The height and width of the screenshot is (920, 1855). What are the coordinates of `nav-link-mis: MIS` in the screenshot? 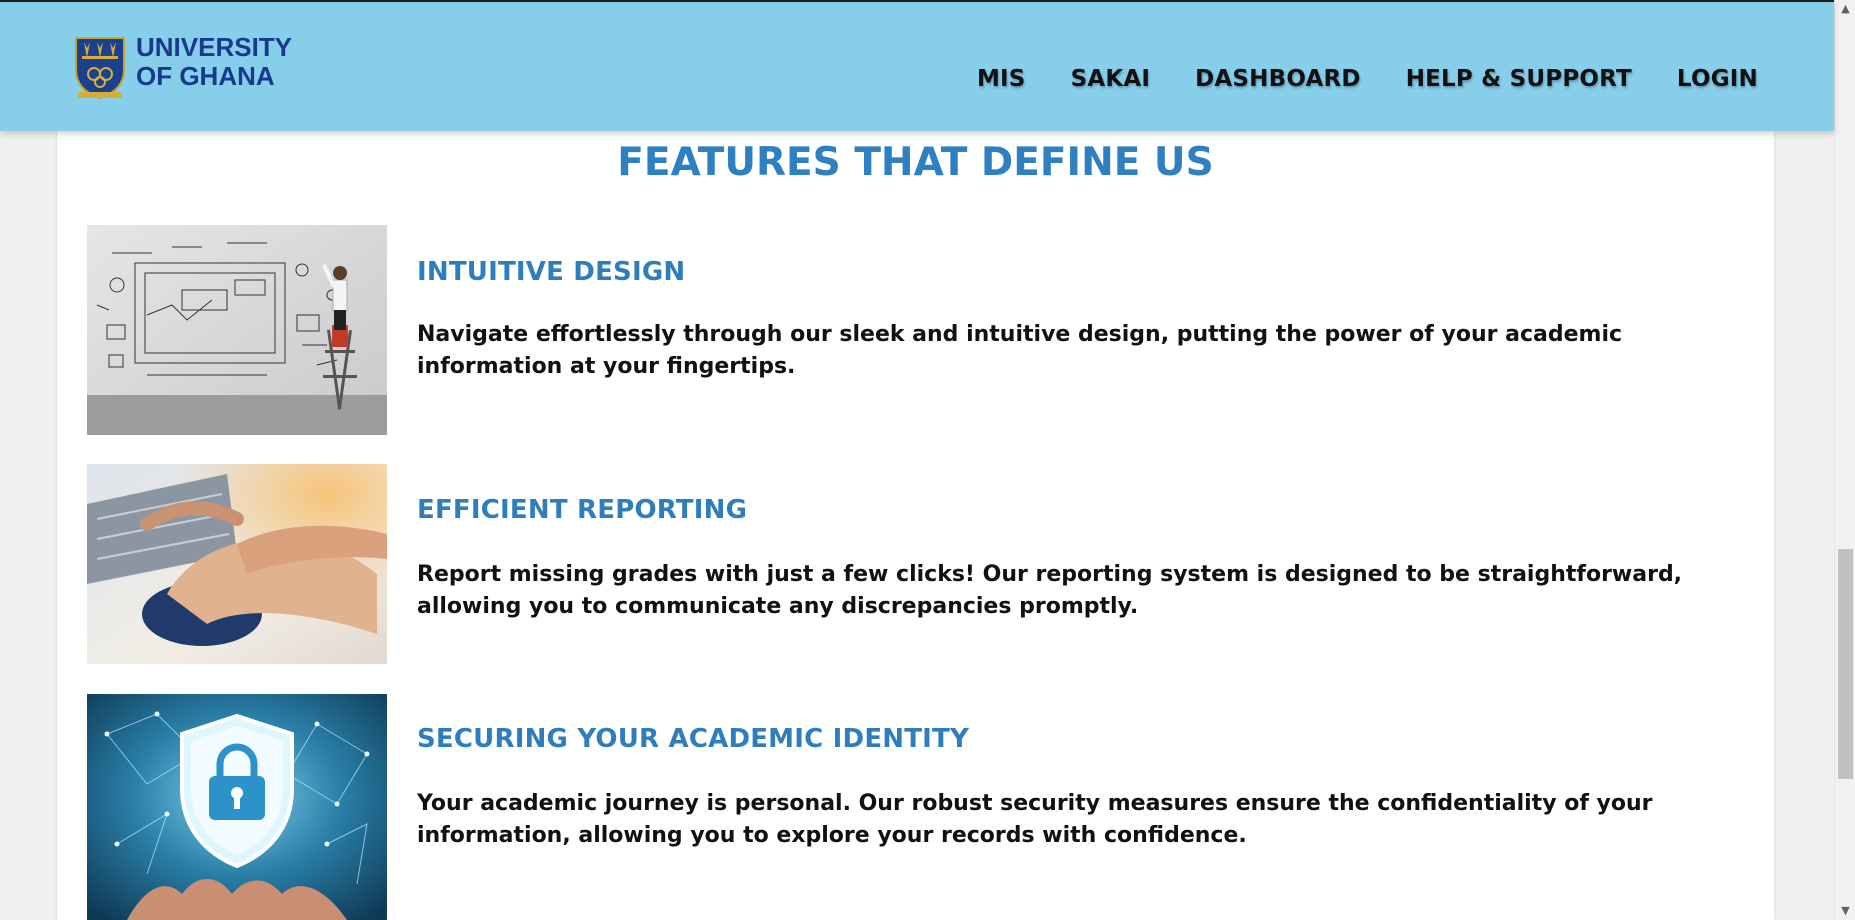 It's located at (1001, 79).